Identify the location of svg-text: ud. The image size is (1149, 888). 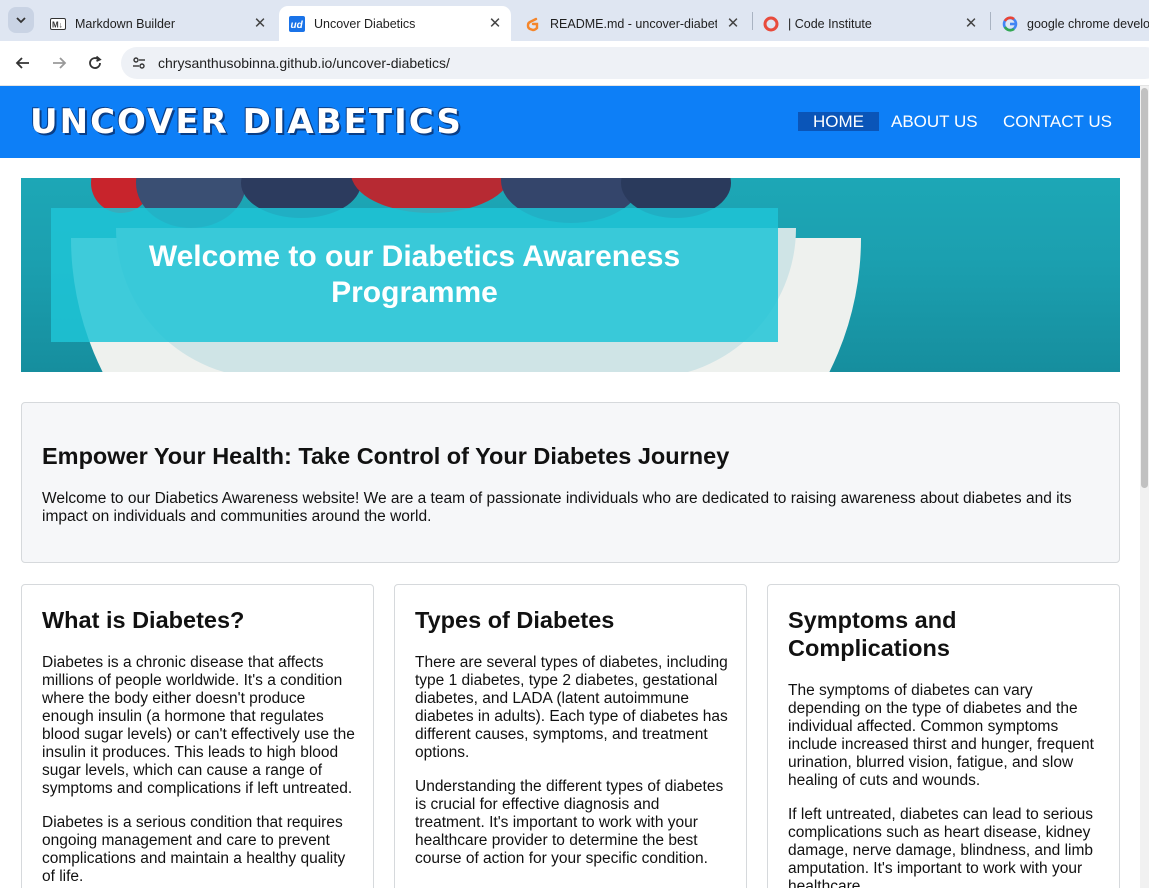
(297, 25).